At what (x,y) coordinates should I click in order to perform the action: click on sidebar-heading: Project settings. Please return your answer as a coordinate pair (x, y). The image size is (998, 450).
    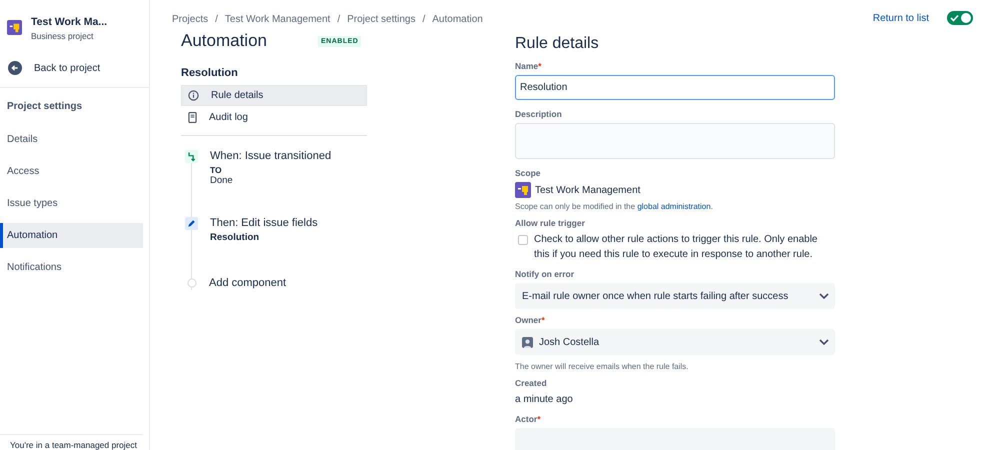
    Looking at the image, I should click on (45, 107).